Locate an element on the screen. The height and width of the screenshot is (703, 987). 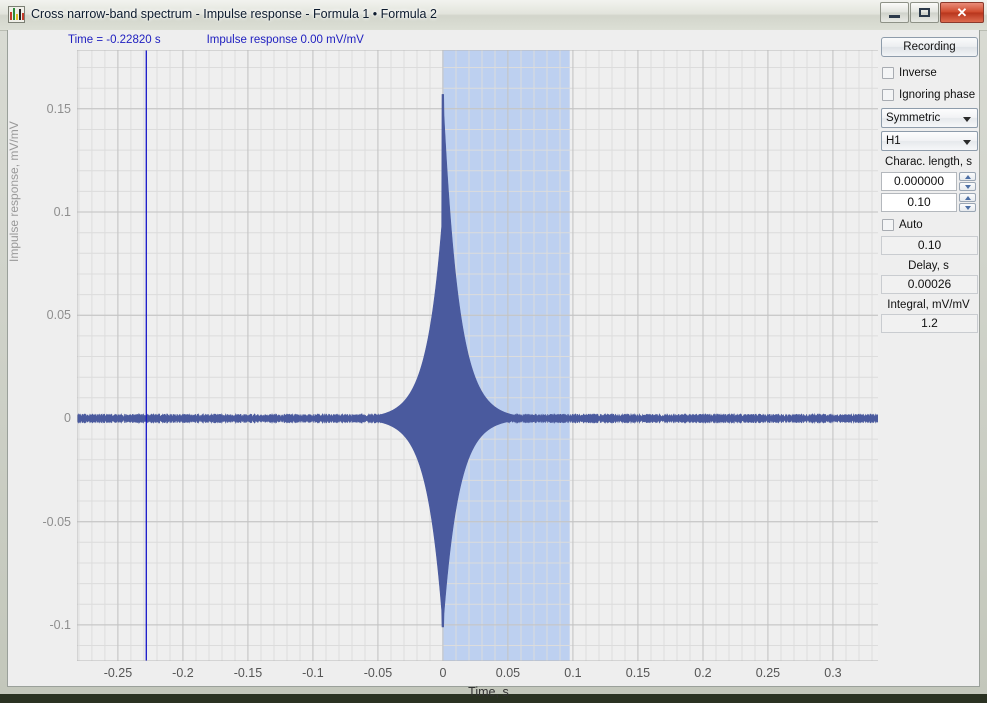
charac-length-input: 0.000000 is located at coordinates (919, 181).